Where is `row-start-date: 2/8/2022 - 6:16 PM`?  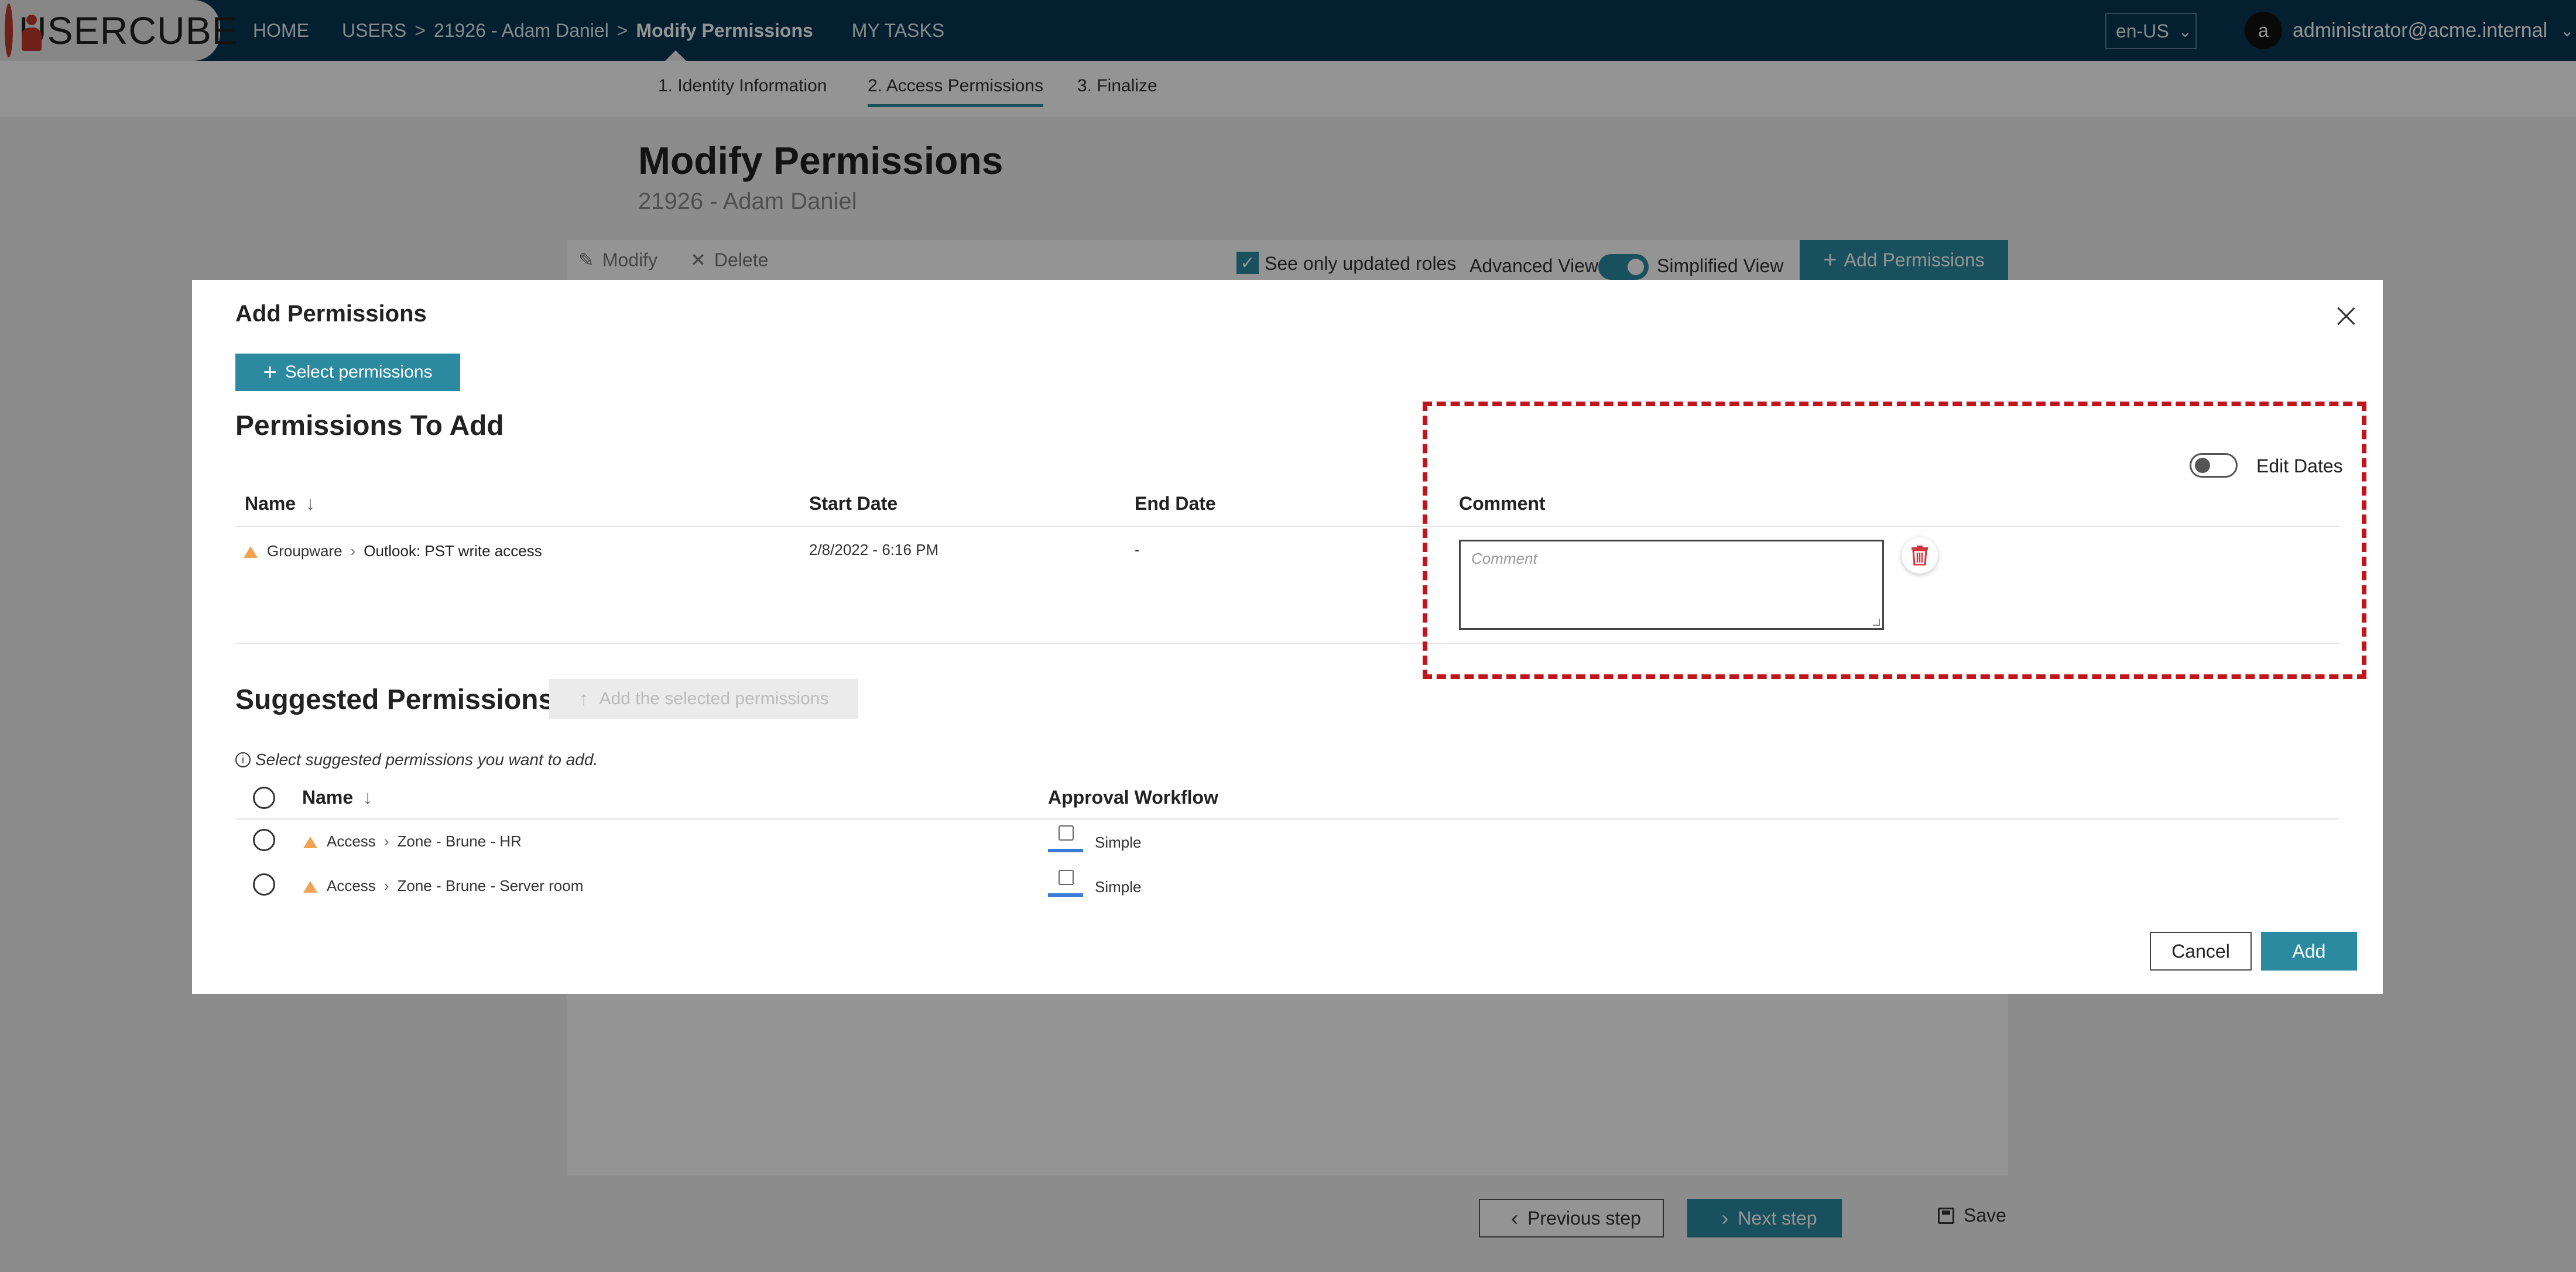
row-start-date: 2/8/2022 - 6:16 PM is located at coordinates (874, 549).